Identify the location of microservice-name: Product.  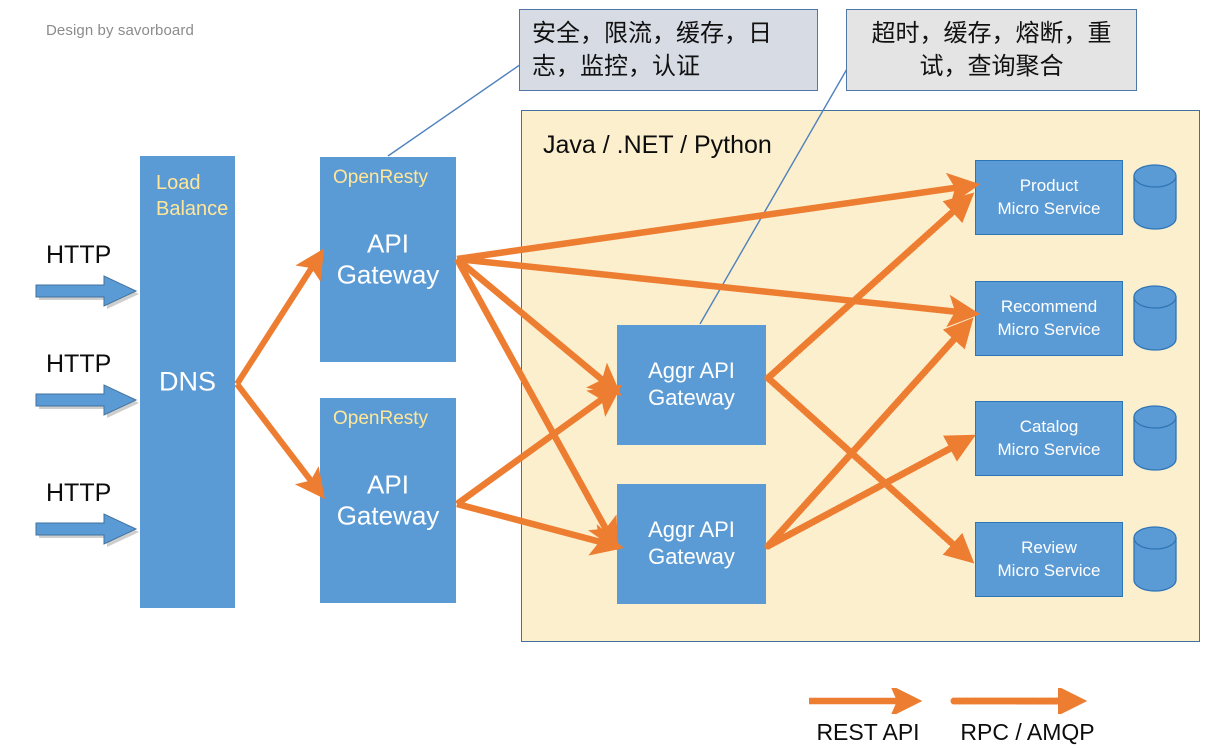
(1049, 186).